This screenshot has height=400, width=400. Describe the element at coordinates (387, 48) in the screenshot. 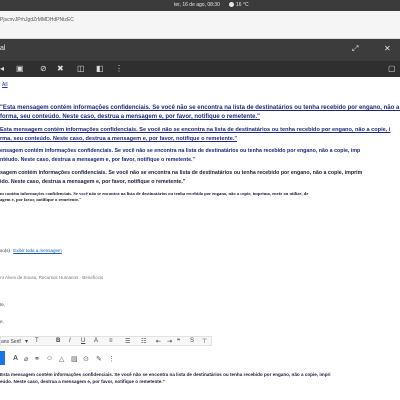

I see `close-icon: ✕` at that location.